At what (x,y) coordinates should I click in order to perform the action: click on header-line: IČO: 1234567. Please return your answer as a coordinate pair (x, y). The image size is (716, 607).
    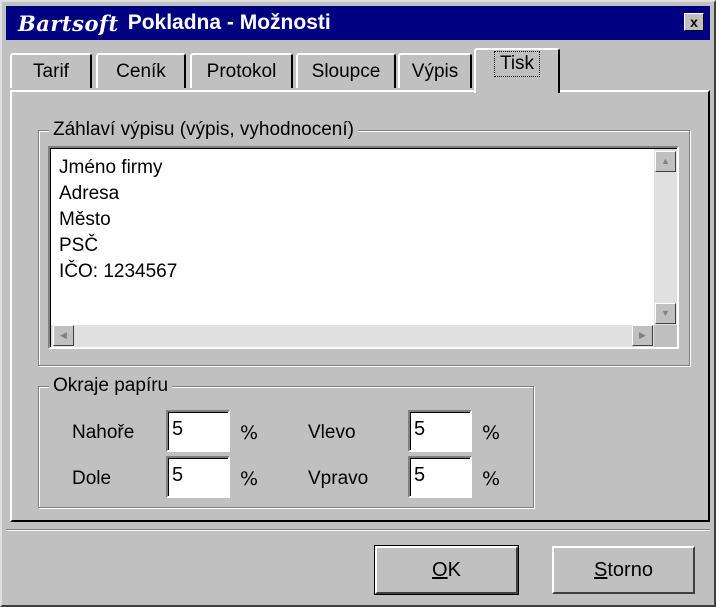
    Looking at the image, I should click on (118, 271).